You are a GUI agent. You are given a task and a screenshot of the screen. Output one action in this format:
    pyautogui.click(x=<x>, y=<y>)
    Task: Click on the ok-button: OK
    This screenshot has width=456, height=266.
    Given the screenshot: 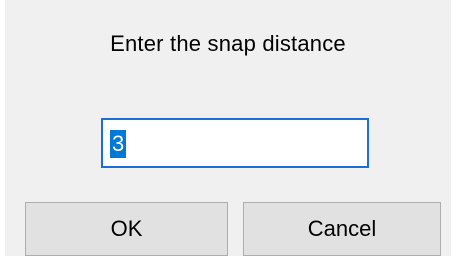 What is the action you would take?
    pyautogui.click(x=126, y=229)
    